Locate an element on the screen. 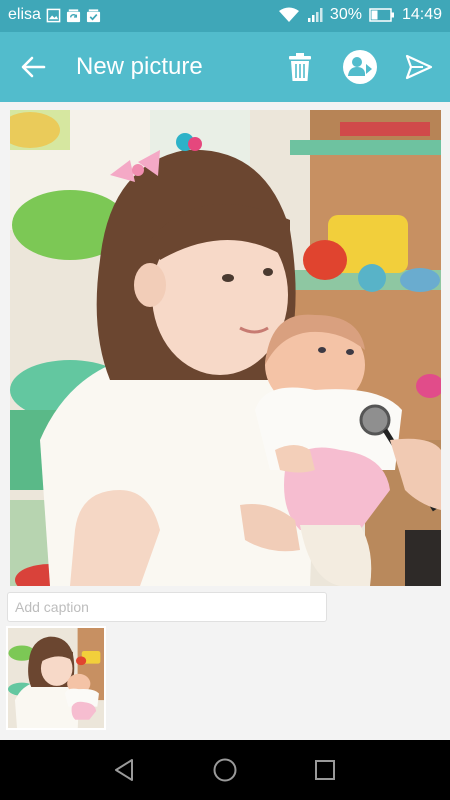  back-button is located at coordinates (33, 67).